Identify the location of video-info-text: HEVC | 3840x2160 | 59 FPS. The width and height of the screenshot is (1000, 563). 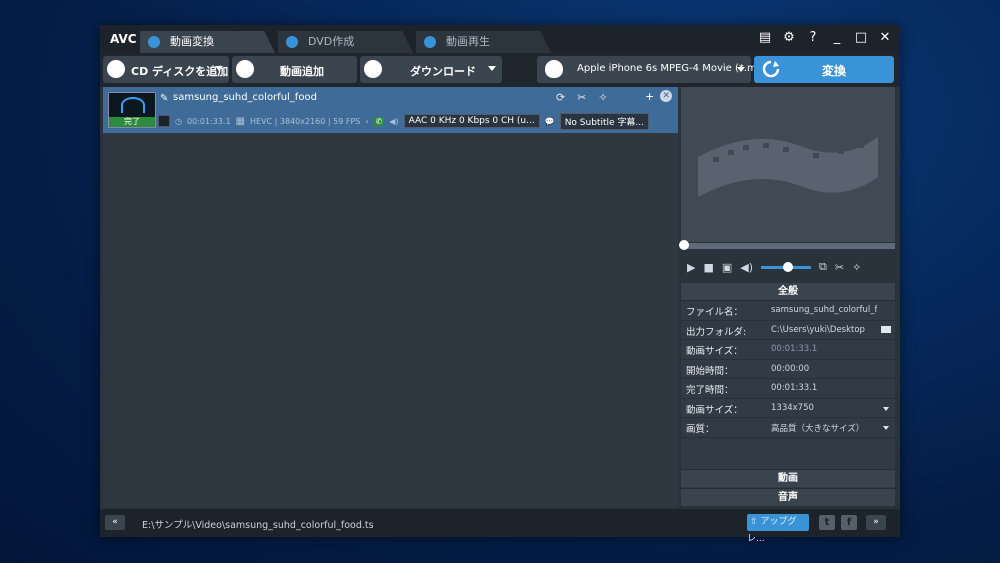
(305, 121).